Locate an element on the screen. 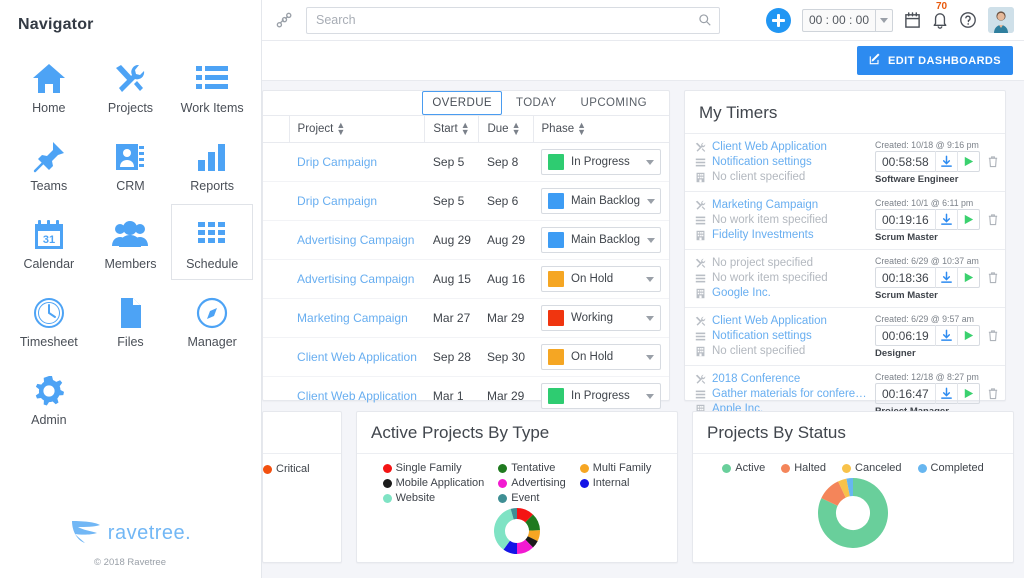 This screenshot has width=1024, height=578. tab-today: TODAY is located at coordinates (536, 103).